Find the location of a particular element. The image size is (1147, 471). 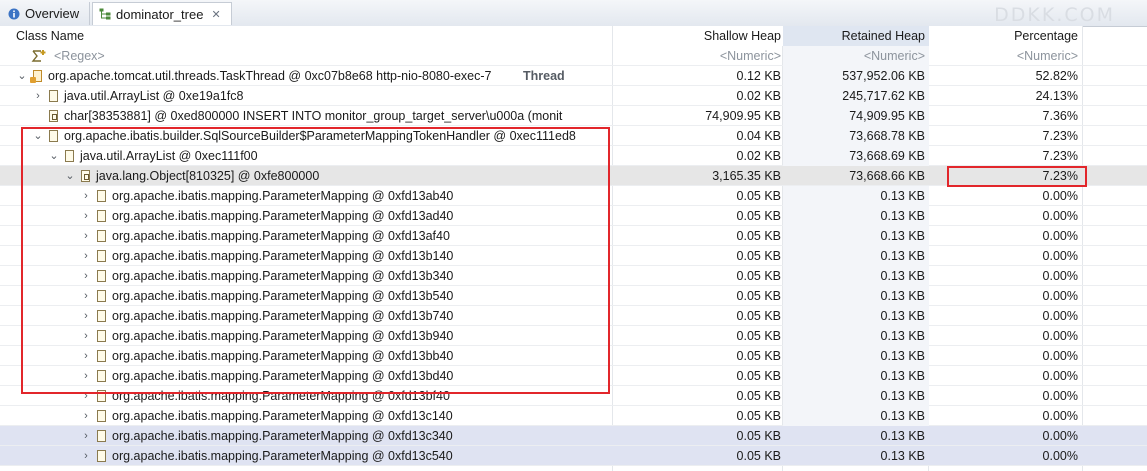

column-header-percentage: Percentage is located at coordinates (1005, 36).